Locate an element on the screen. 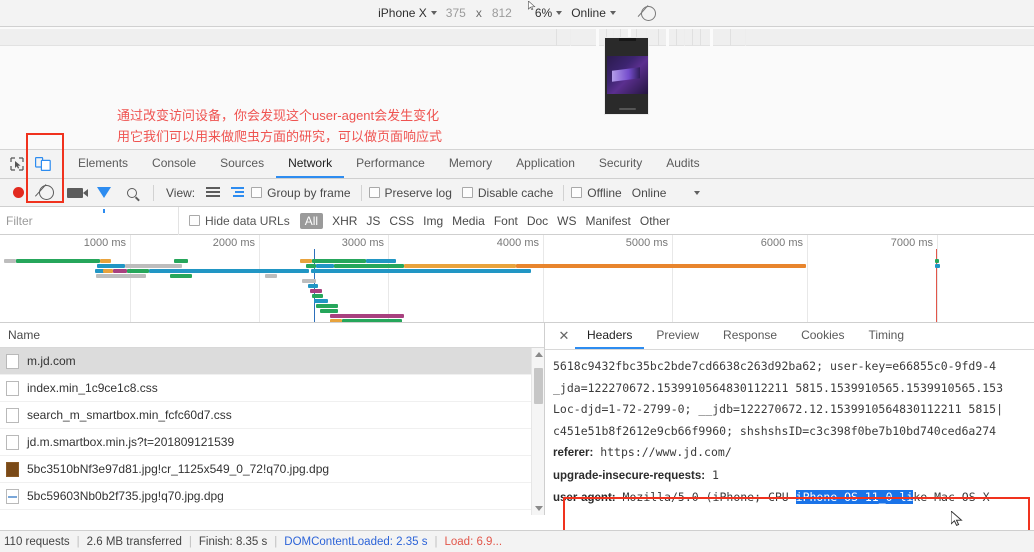 The image size is (1034, 552). table-row: recommend_v2.min_b0e0815e.css is located at coordinates (272, 512).